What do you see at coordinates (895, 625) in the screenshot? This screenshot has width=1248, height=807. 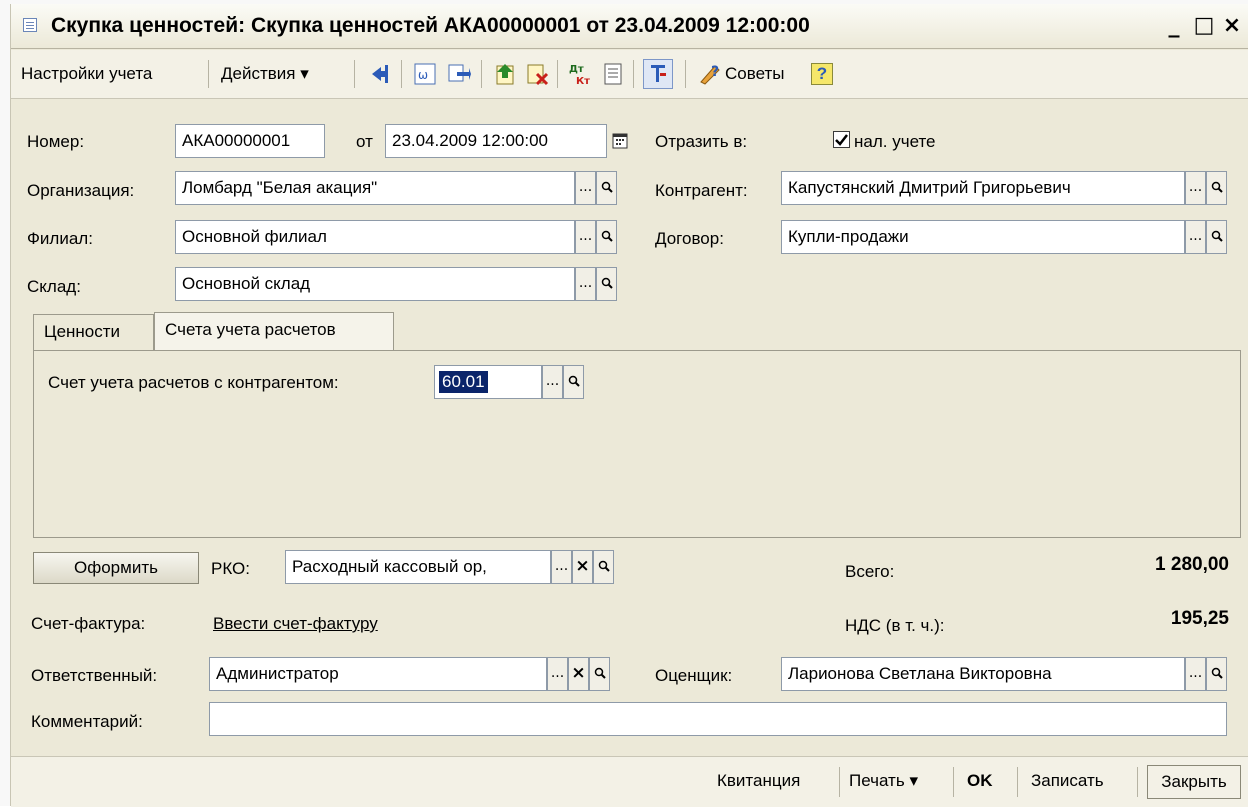 I see `vat-label: НДС (в т. ч.):` at bounding box center [895, 625].